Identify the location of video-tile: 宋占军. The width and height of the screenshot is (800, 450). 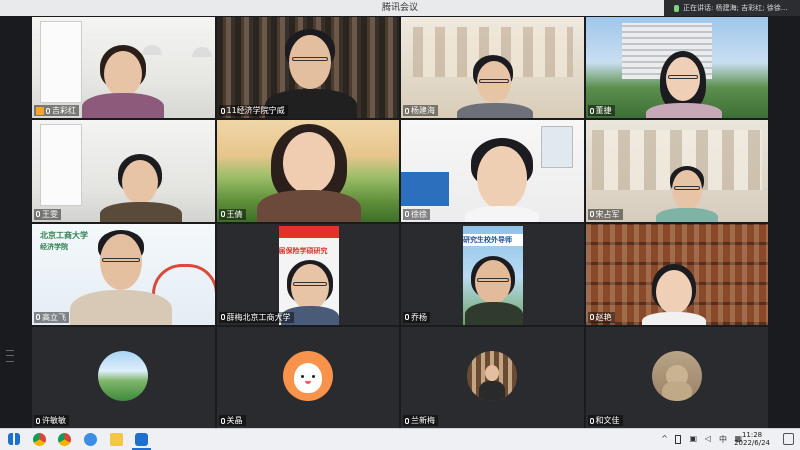
(676, 171).